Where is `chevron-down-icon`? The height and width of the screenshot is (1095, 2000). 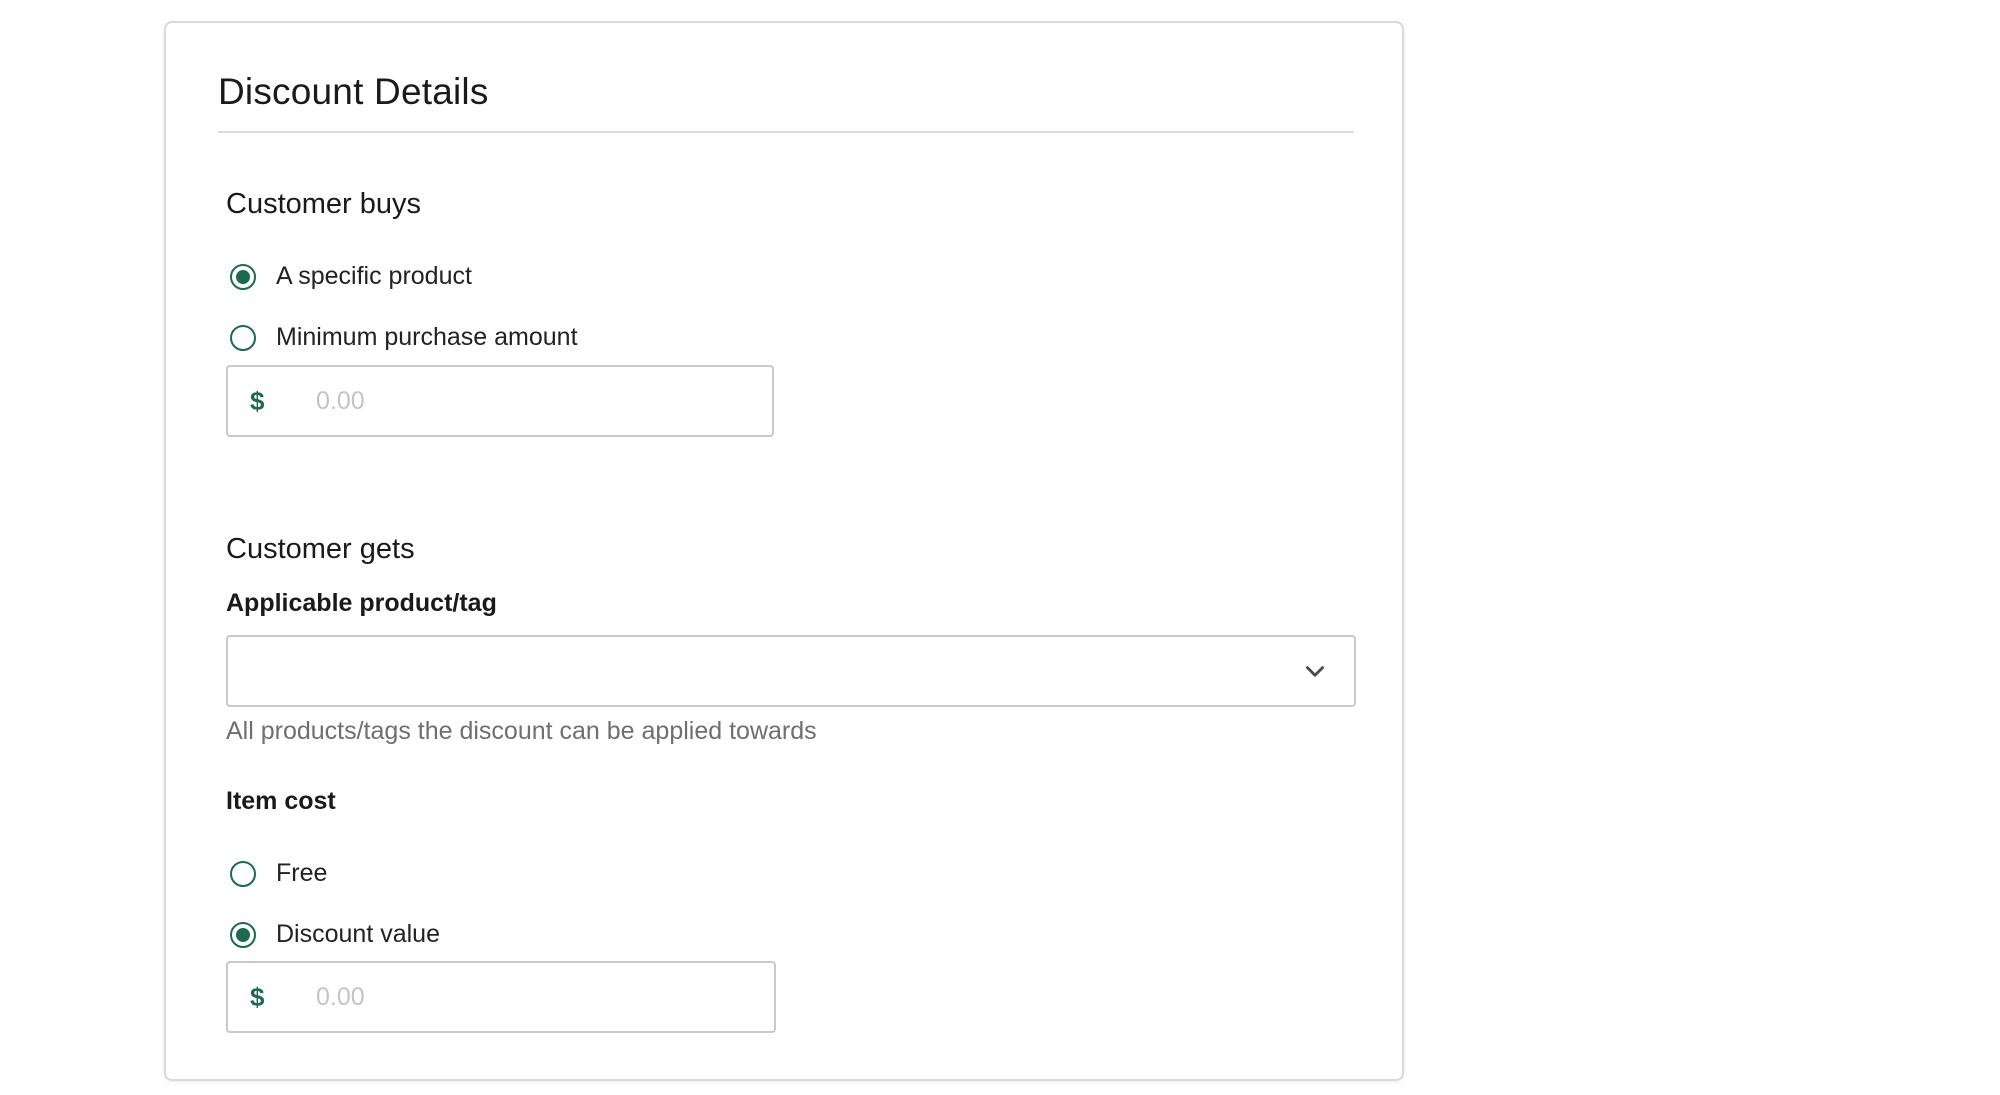
chevron-down-icon is located at coordinates (1315, 671).